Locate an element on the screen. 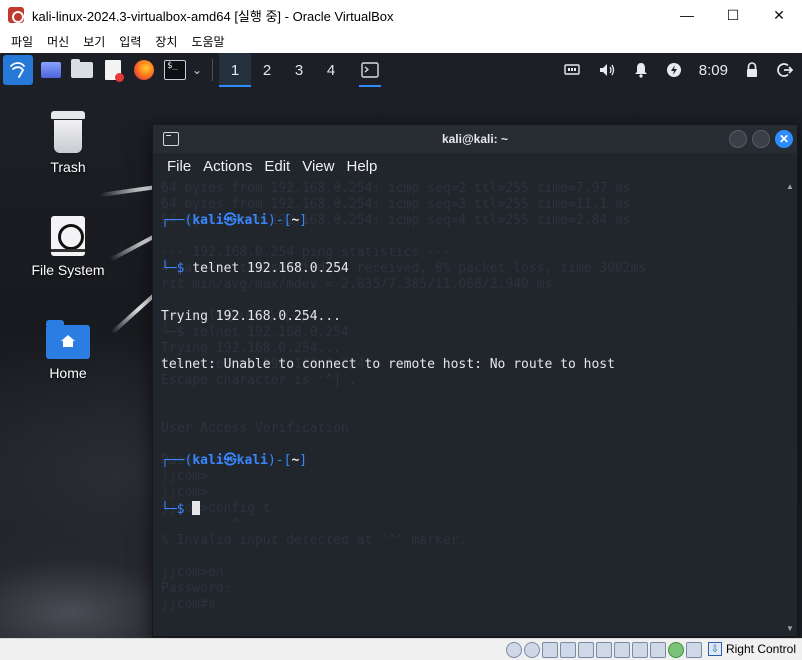  terminal-title: kali@kali: ~ is located at coordinates (475, 139).